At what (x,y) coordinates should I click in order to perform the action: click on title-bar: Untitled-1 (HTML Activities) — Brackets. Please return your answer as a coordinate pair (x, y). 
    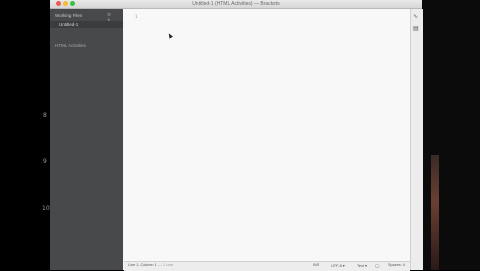
    Looking at the image, I should click on (236, 4).